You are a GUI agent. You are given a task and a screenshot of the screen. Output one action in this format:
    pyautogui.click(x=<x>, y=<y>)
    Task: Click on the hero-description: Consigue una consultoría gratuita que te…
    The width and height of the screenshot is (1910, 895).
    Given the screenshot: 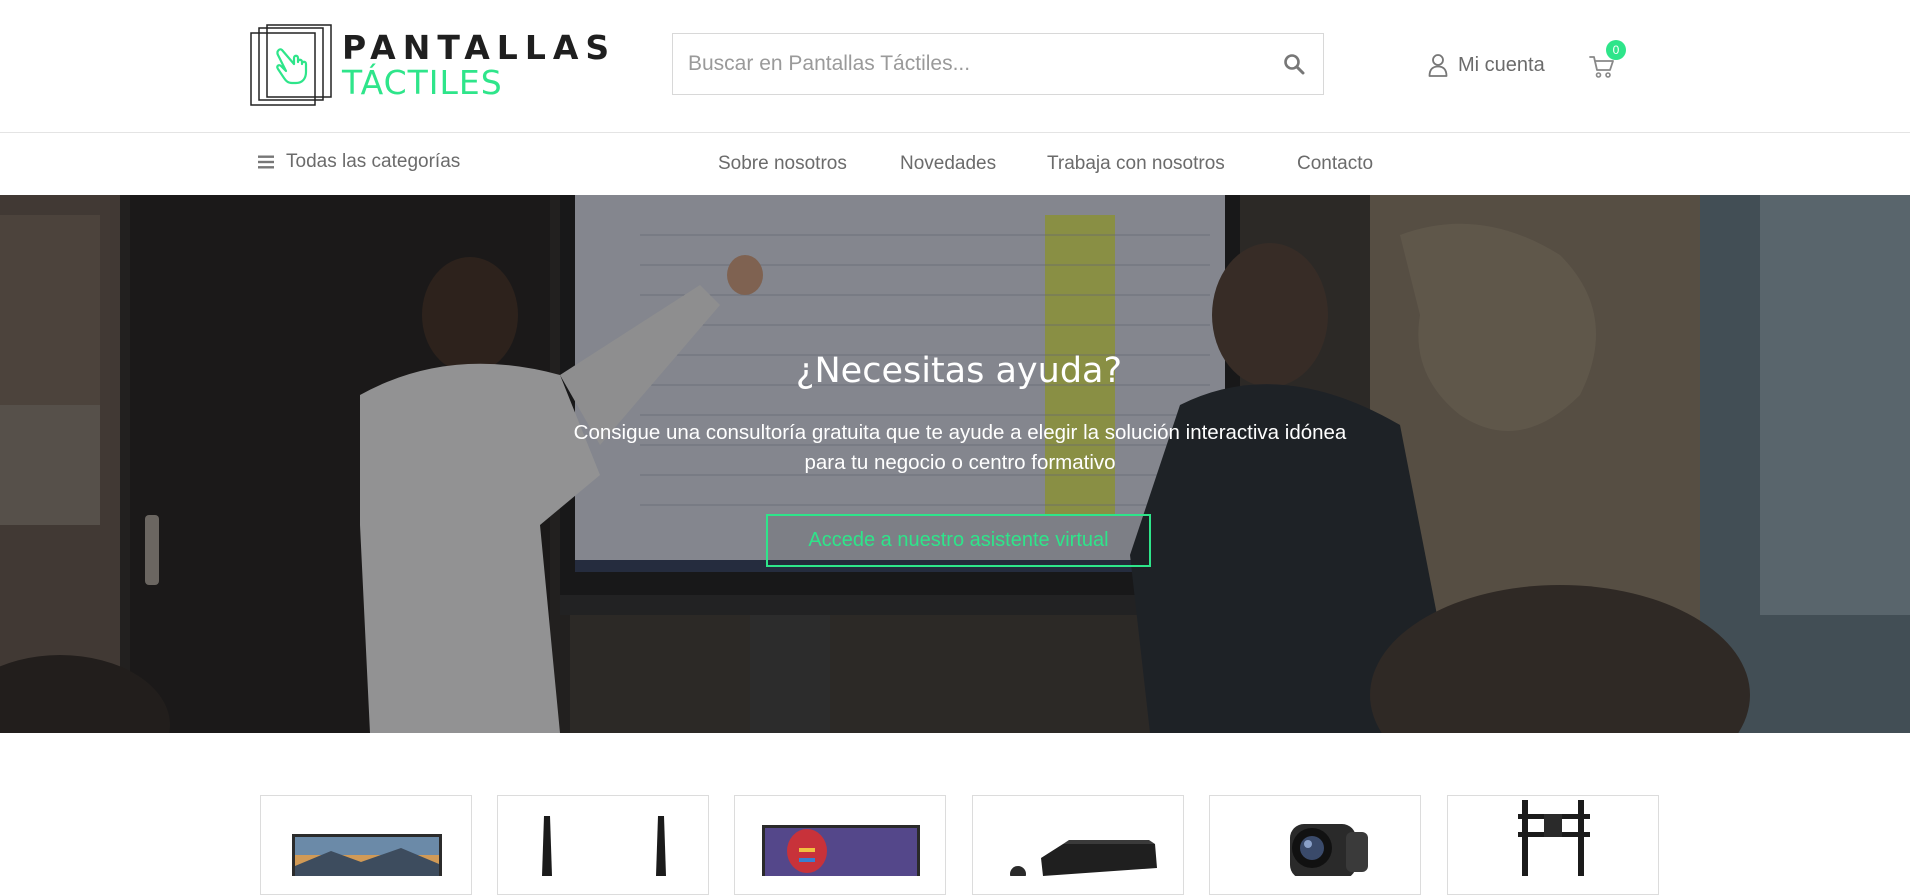 What is the action you would take?
    pyautogui.click(x=960, y=447)
    